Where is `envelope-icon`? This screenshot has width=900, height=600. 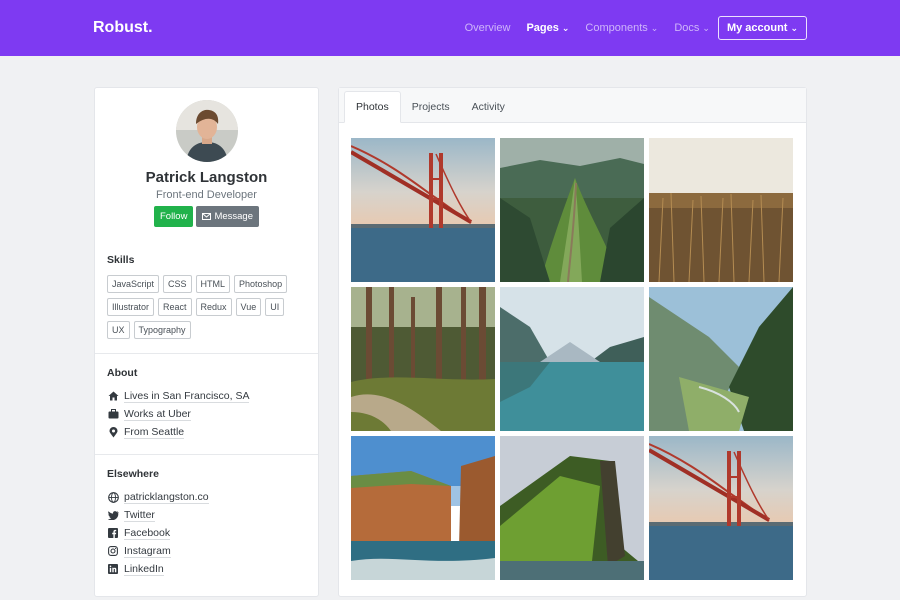 envelope-icon is located at coordinates (207, 216).